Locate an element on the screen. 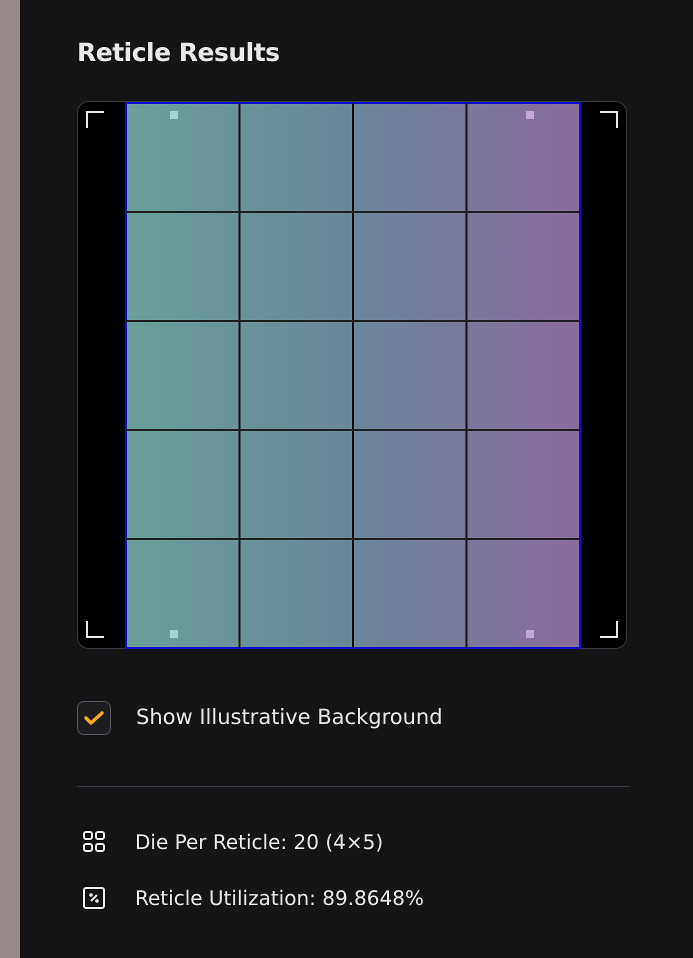 This screenshot has height=958, width=693. stat-text: Die Per Reticle: 20 (4×5) is located at coordinates (259, 842).